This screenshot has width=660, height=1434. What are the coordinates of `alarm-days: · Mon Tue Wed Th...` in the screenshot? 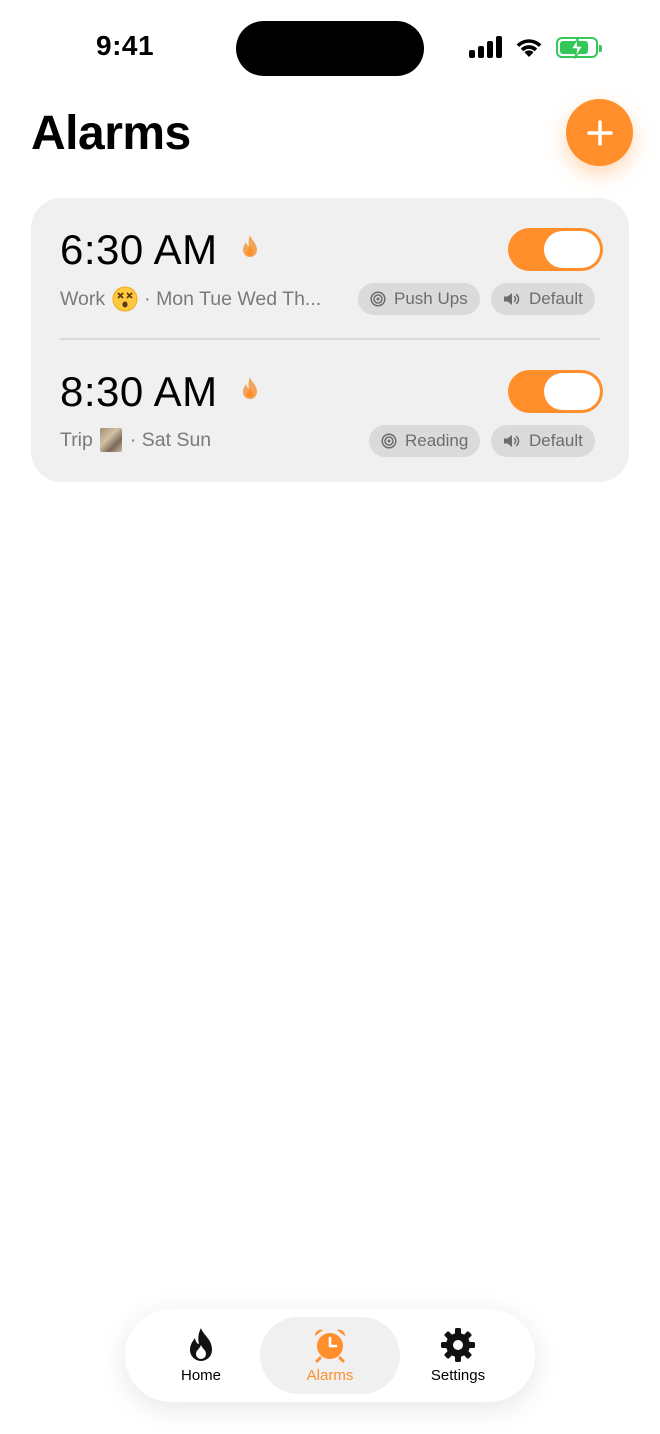 It's located at (233, 298).